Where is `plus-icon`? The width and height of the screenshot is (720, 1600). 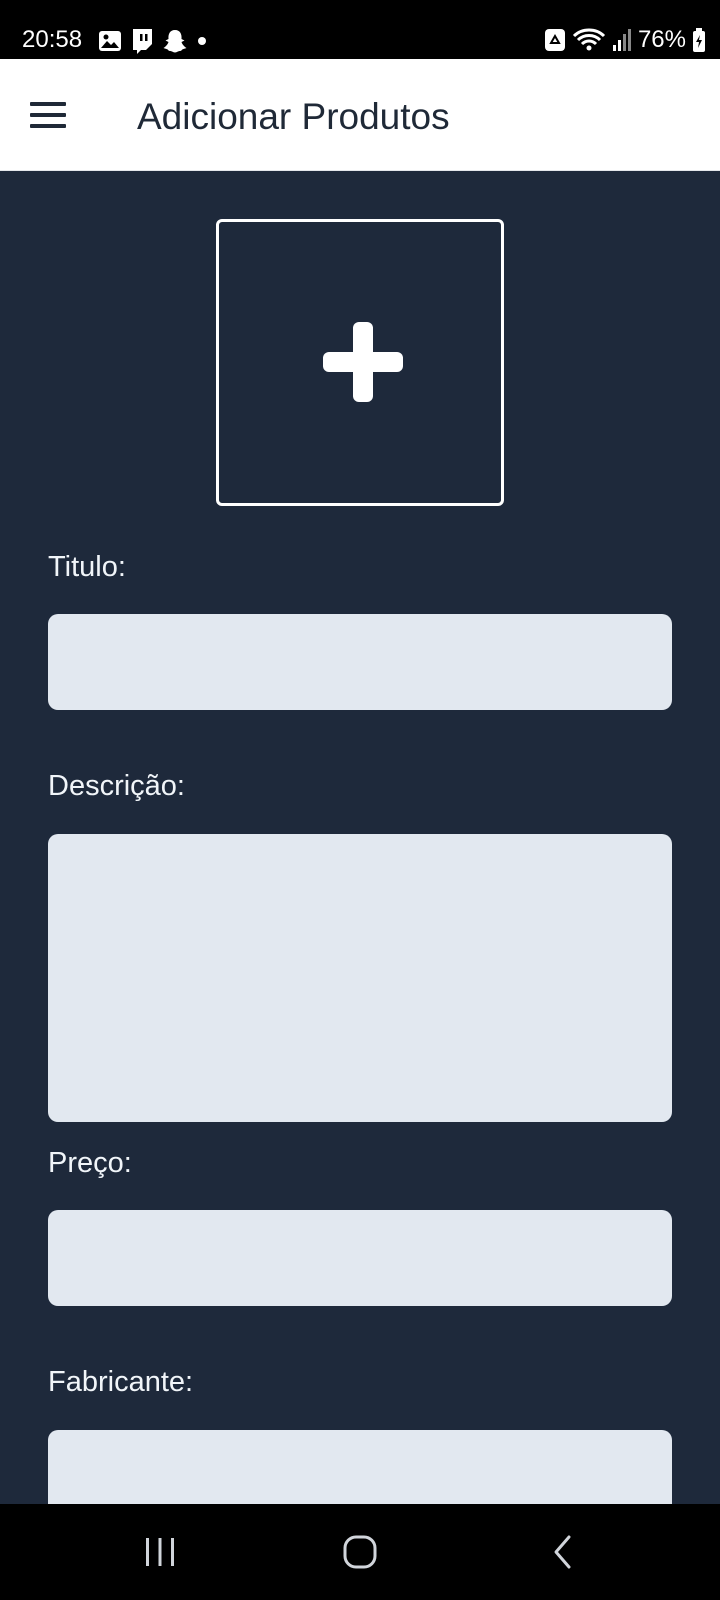
plus-icon is located at coordinates (363, 362).